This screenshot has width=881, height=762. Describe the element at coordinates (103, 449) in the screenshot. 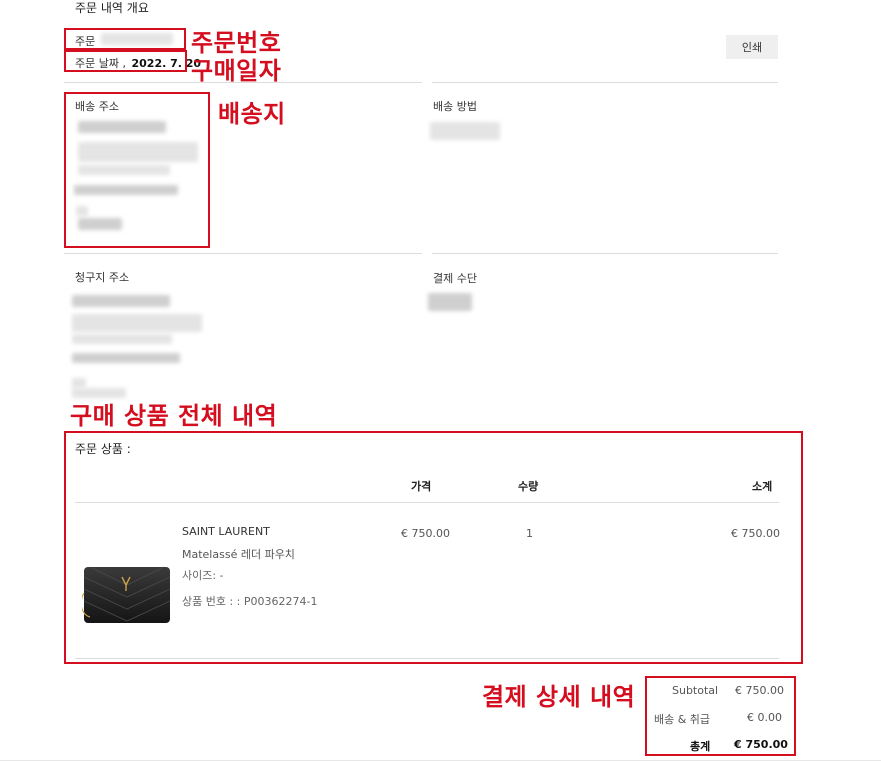

I see `items-section-title: 주문 상품 :` at that location.